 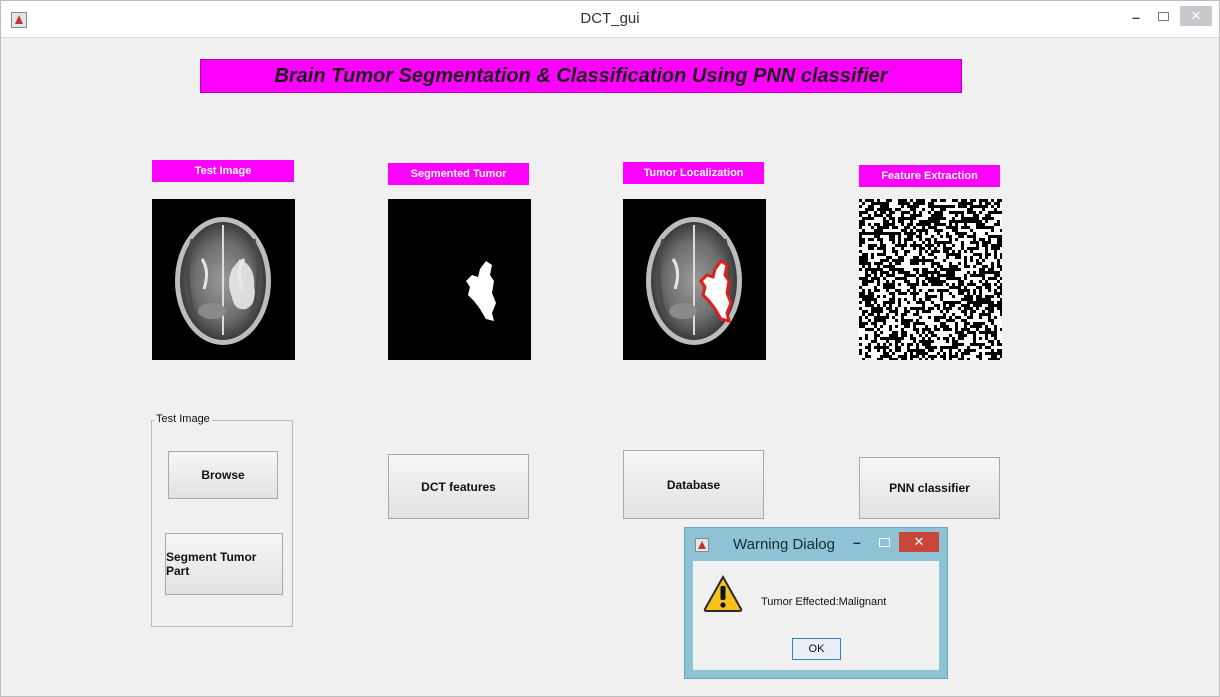 I want to click on brain-mri-image, so click(x=223, y=281).